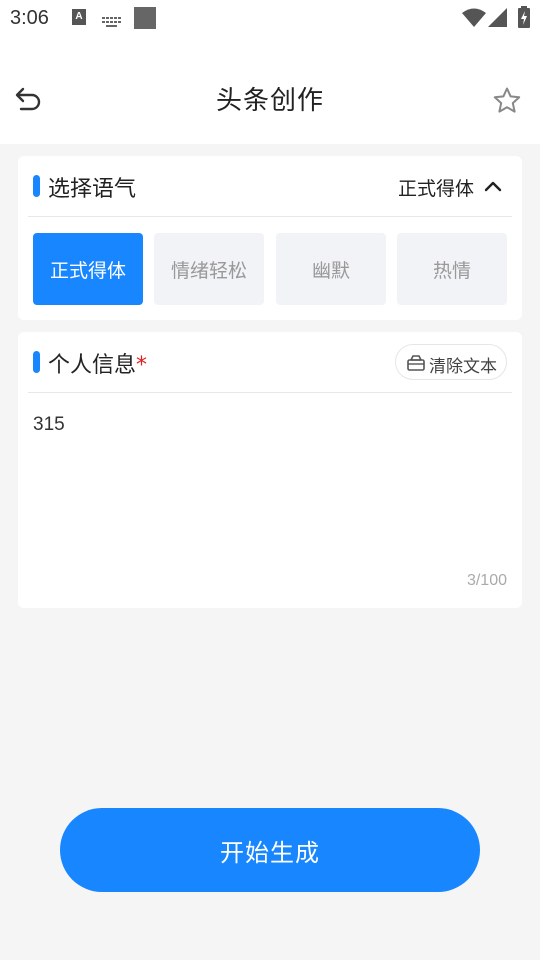 This screenshot has width=540, height=960. What do you see at coordinates (498, 20) in the screenshot?
I see `signal-icon` at bounding box center [498, 20].